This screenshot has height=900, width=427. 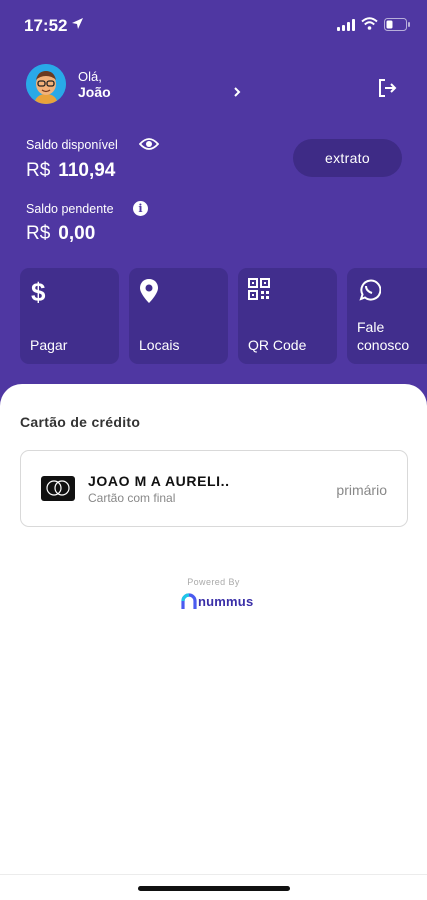 What do you see at coordinates (287, 316) in the screenshot?
I see `action-qr-code: QR Code` at bounding box center [287, 316].